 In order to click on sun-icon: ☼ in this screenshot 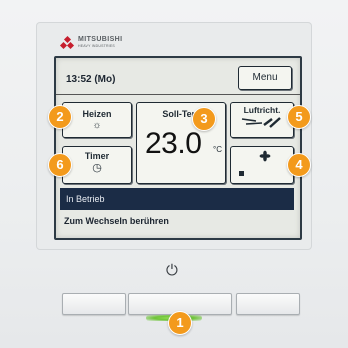, I will do `click(97, 125)`.